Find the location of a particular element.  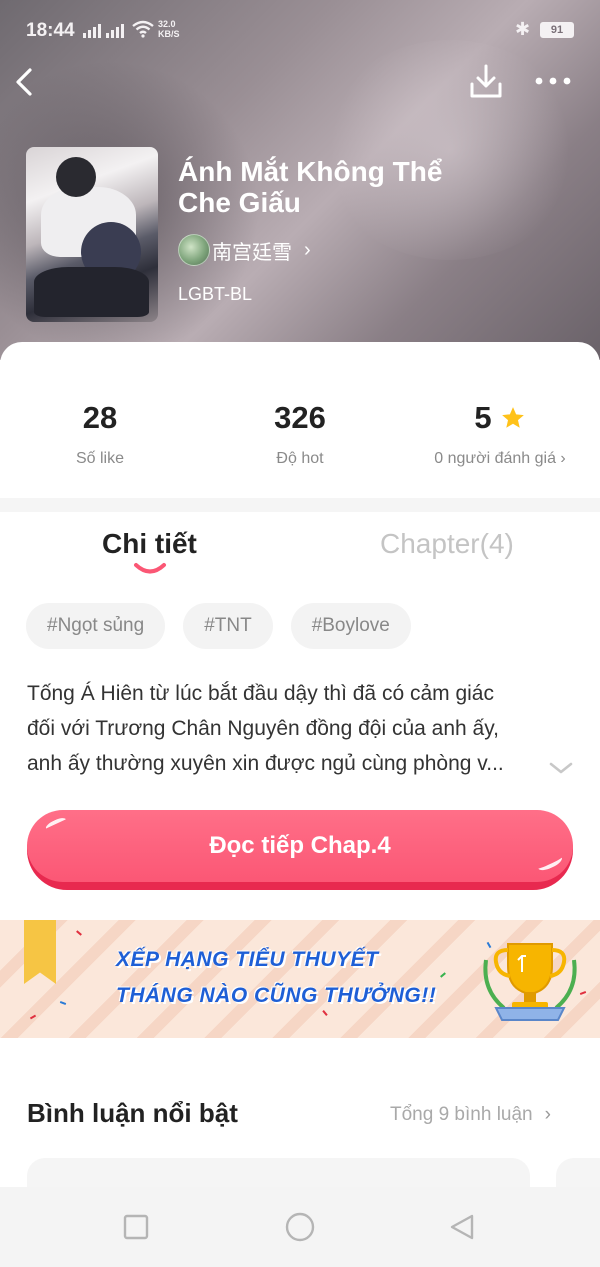

back-button is located at coordinates (25, 82).